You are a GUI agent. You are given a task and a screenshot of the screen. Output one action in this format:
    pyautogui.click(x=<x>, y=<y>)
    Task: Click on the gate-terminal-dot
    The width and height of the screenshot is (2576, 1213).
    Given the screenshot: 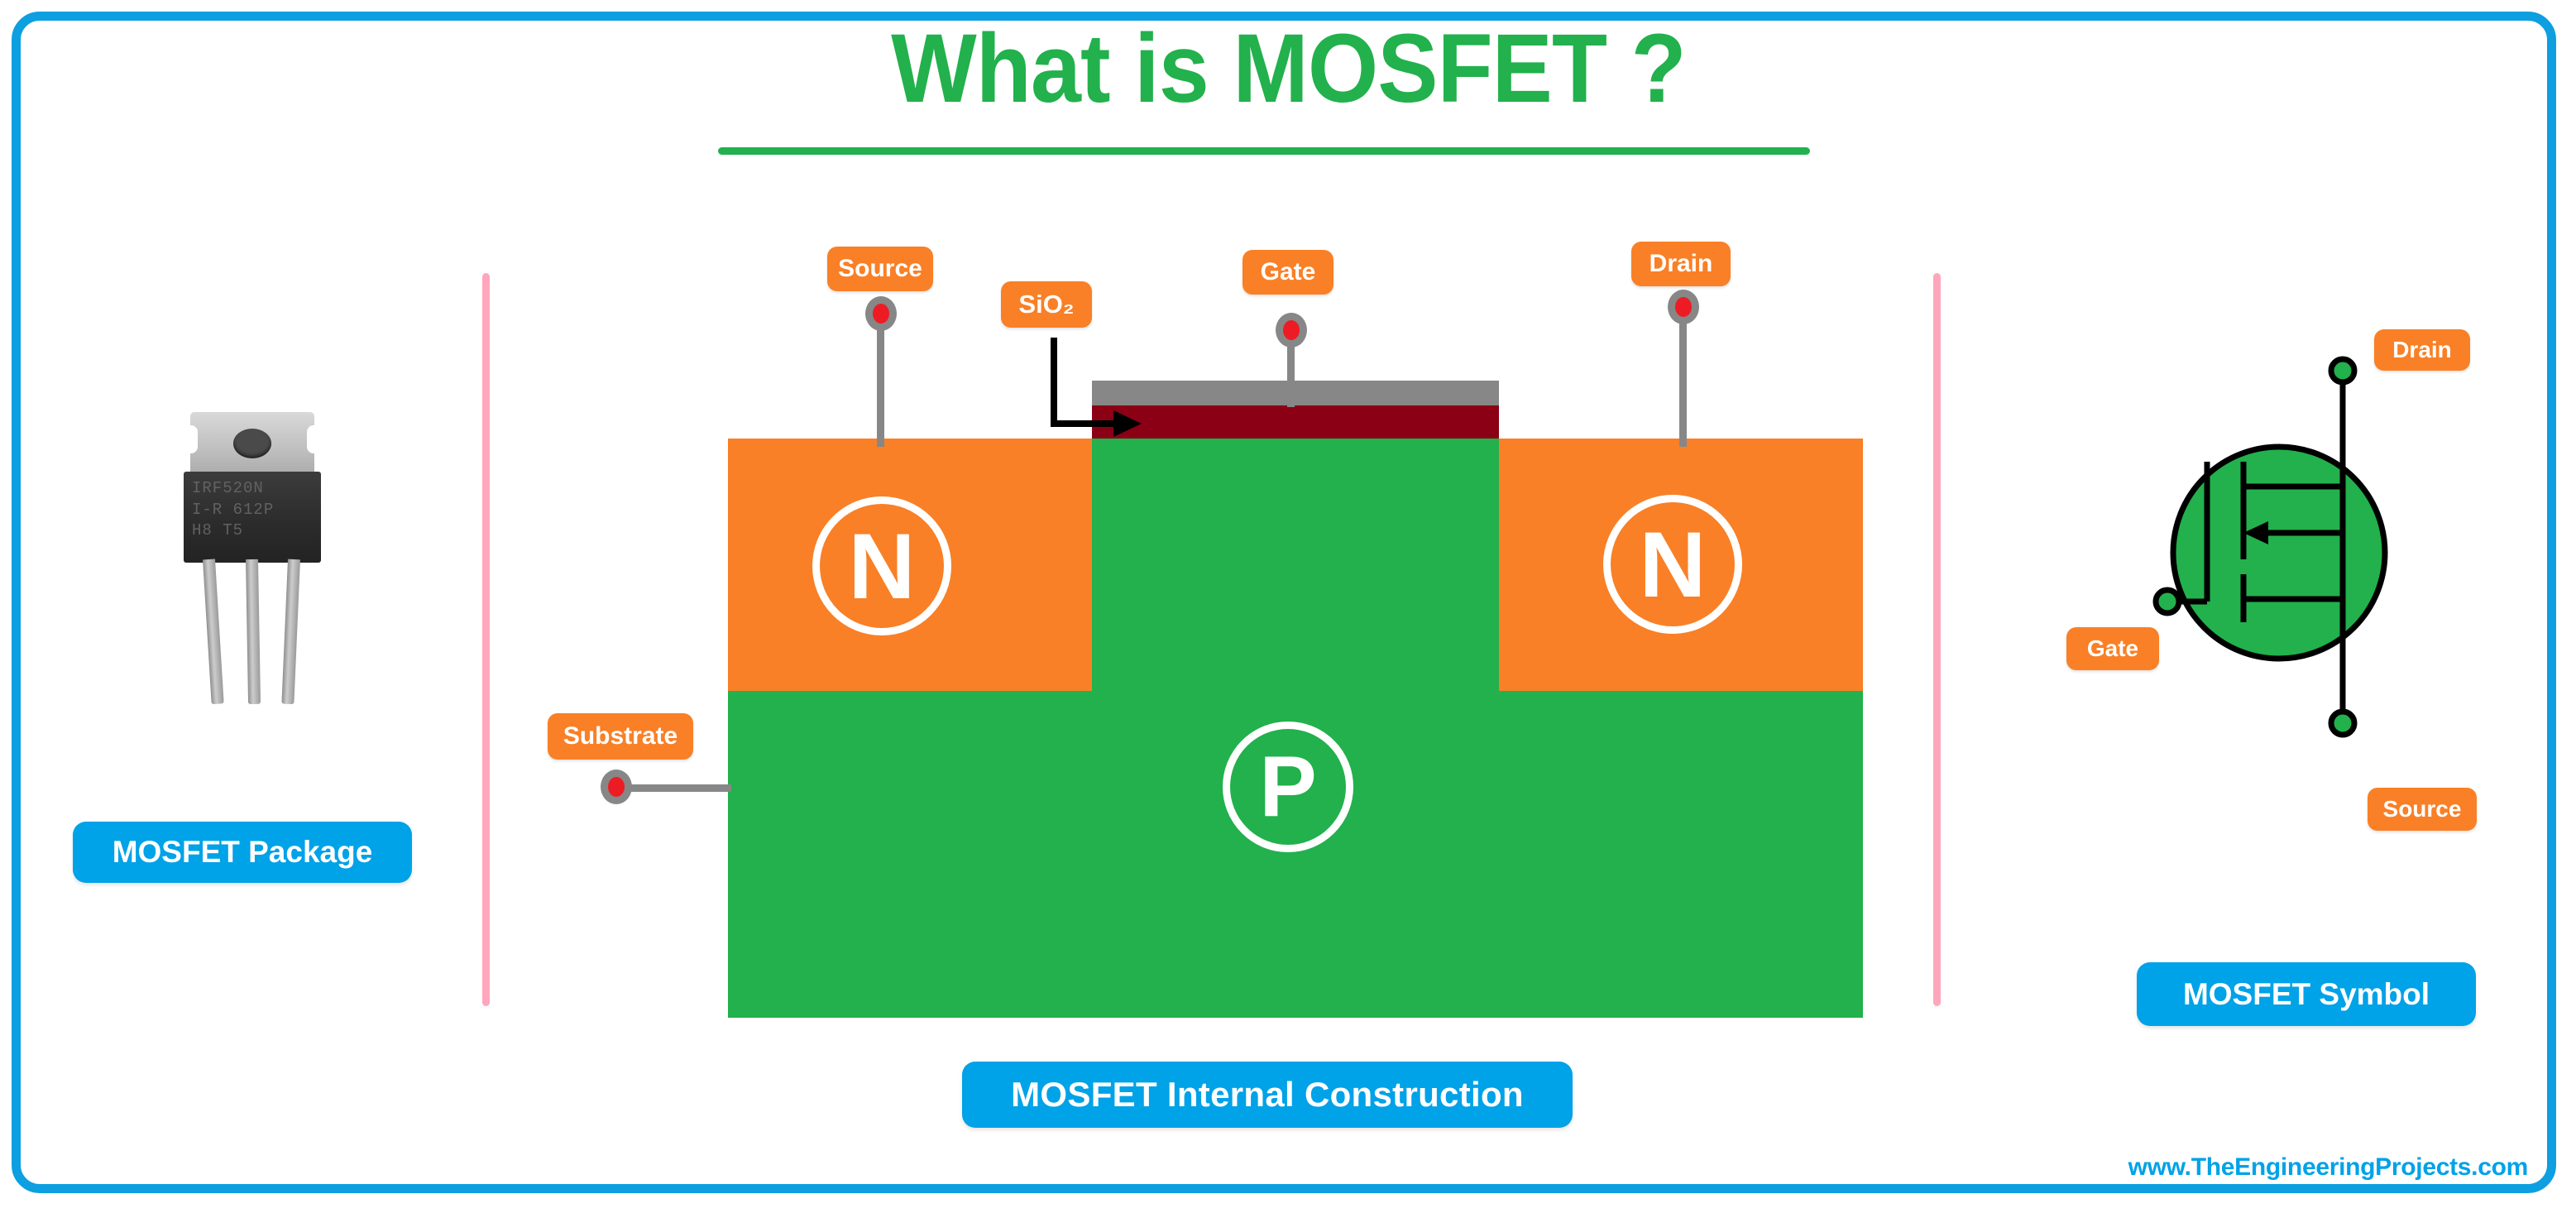 What is the action you would take?
    pyautogui.click(x=1291, y=331)
    